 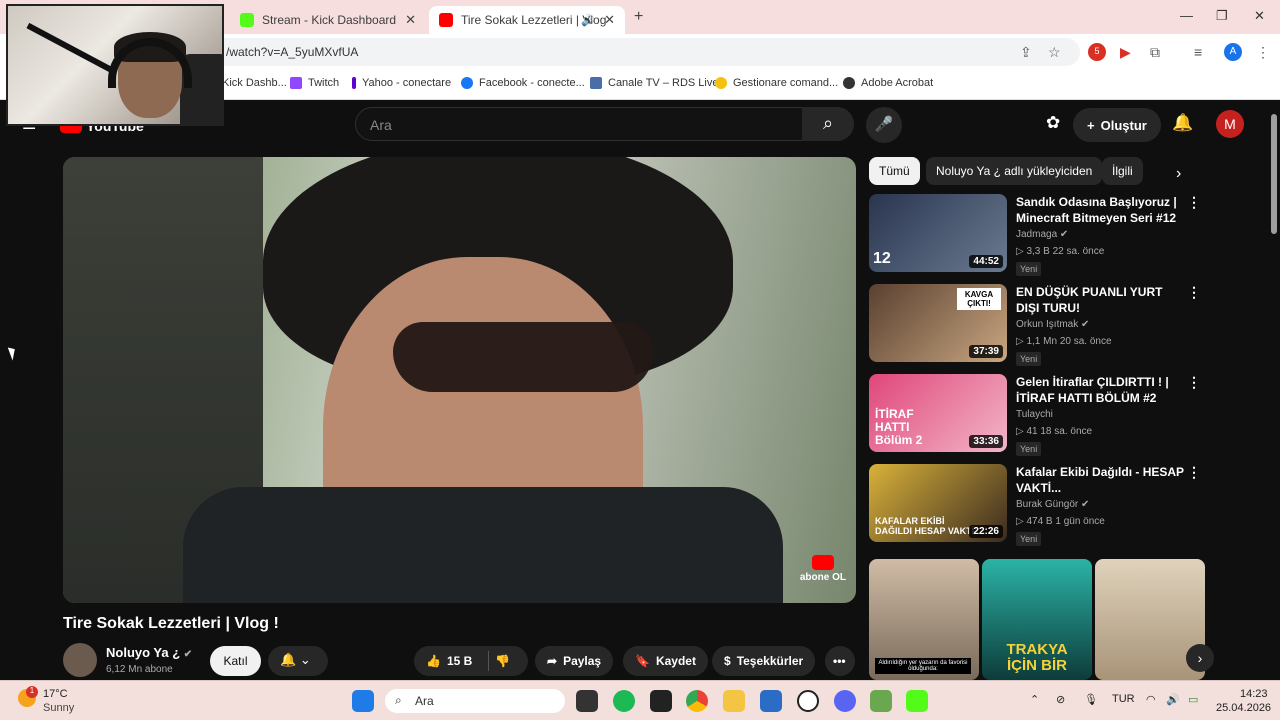 What do you see at coordinates (625, 52) in the screenshot?
I see `address-bar: /watch?v=A_5yuMXvfUA` at bounding box center [625, 52].